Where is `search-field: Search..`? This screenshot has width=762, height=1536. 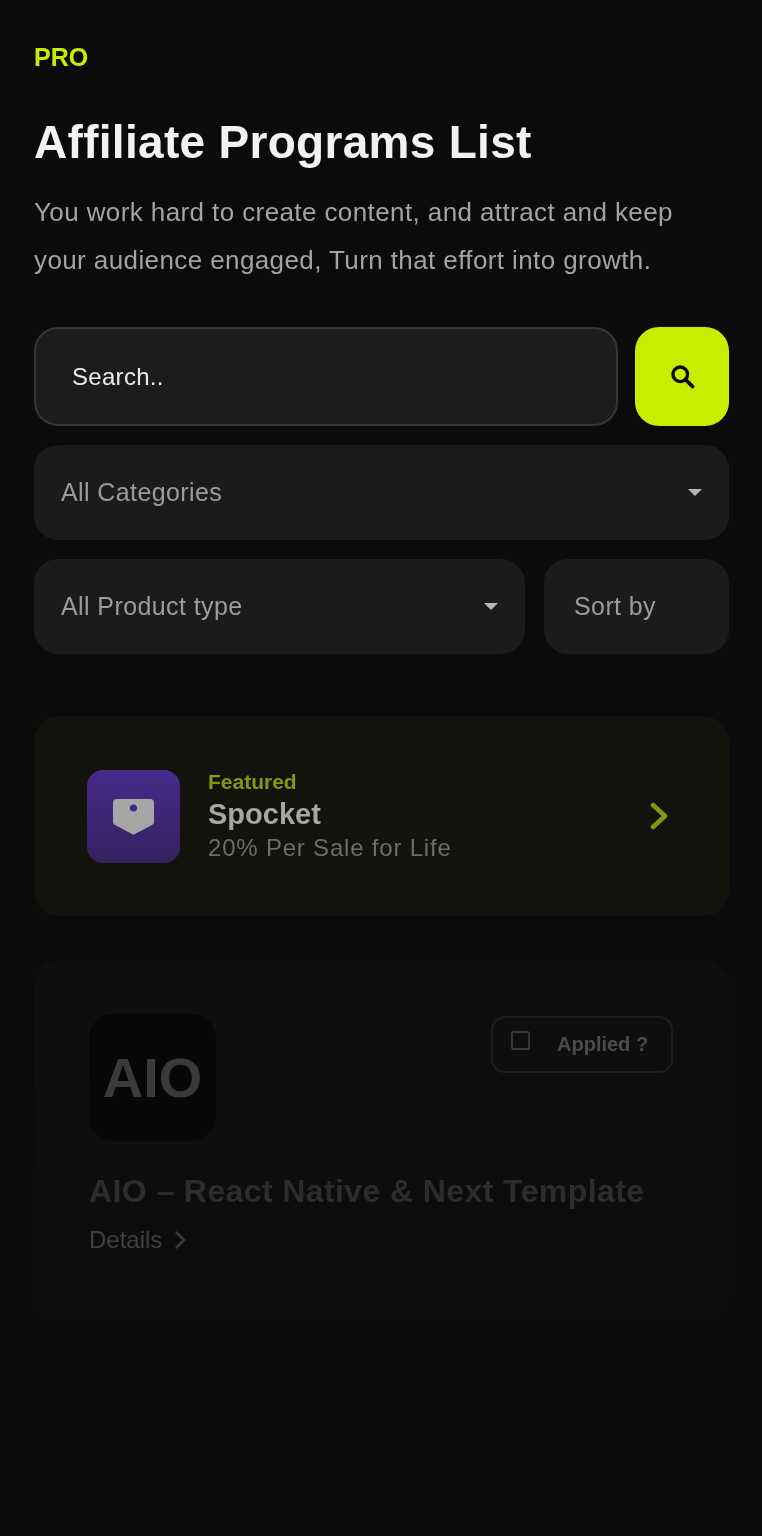
search-field: Search.. is located at coordinates (326, 376).